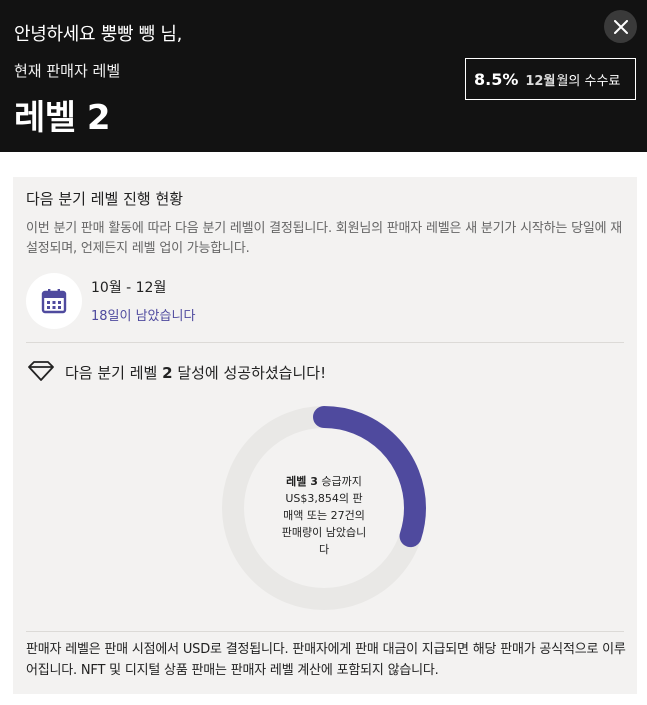 The height and width of the screenshot is (705, 647). Describe the element at coordinates (496, 79) in the screenshot. I see `fee-rate: 8.5%` at that location.